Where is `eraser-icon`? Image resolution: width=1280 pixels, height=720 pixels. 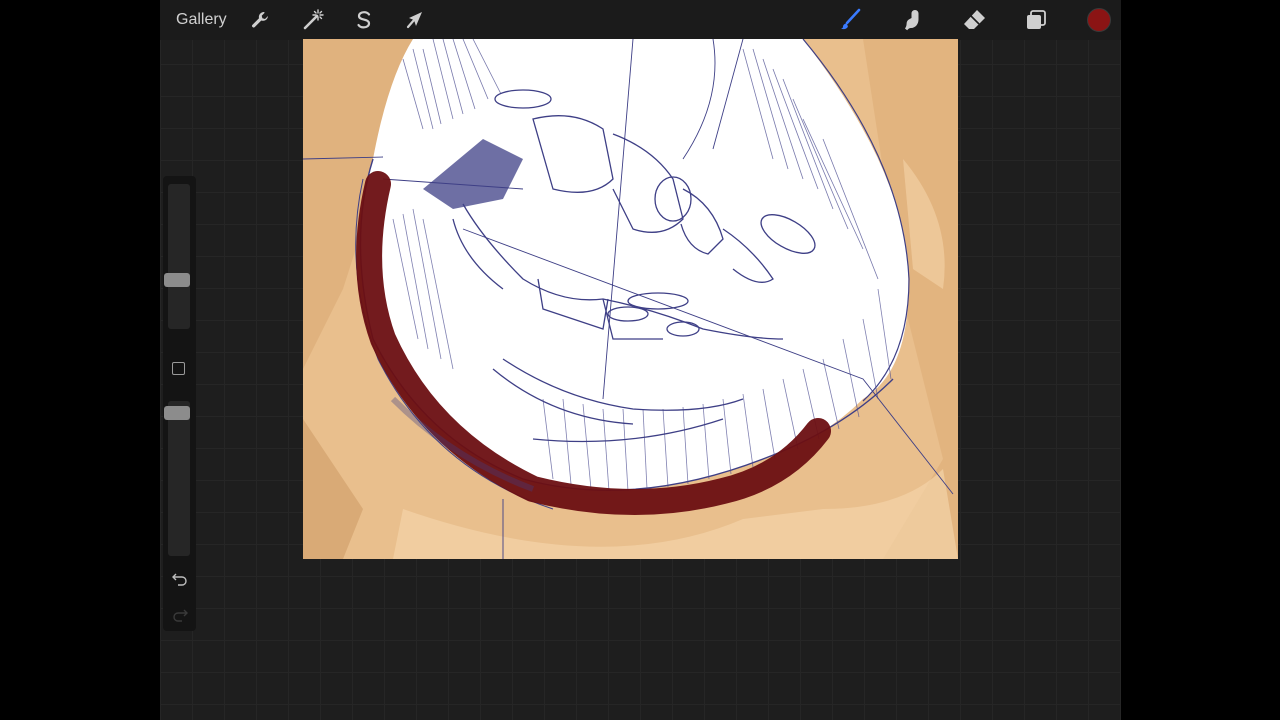
eraser-icon is located at coordinates (974, 20).